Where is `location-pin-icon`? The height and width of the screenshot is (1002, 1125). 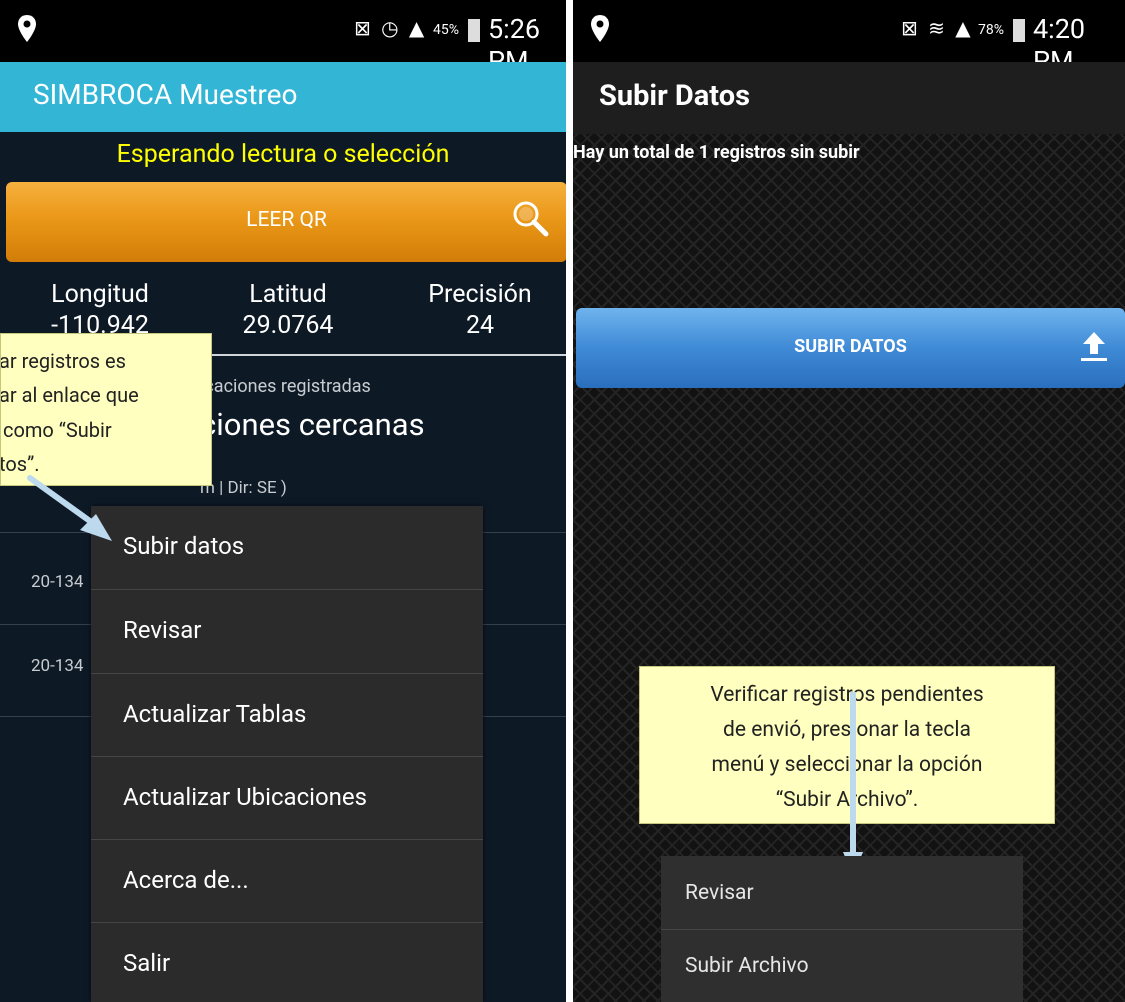
location-pin-icon is located at coordinates (600, 28).